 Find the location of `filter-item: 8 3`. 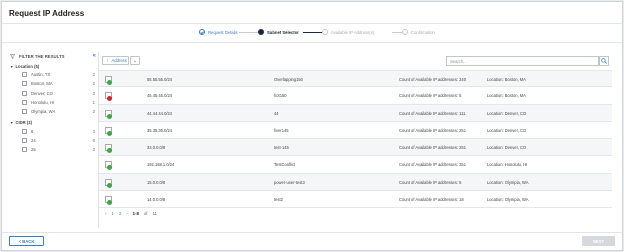

filter-item: 8 3 is located at coordinates (53, 130).